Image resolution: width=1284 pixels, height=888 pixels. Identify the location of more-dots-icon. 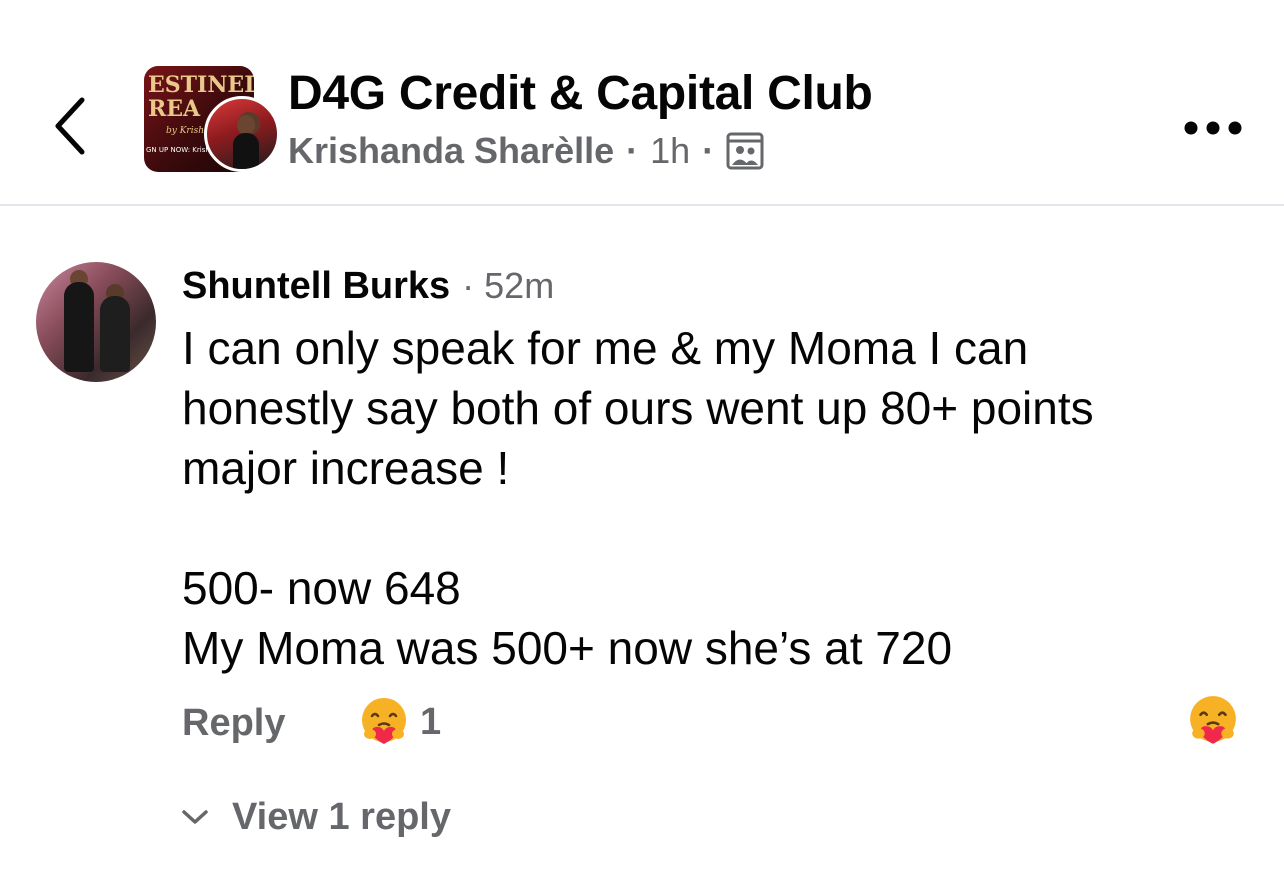
(1213, 128).